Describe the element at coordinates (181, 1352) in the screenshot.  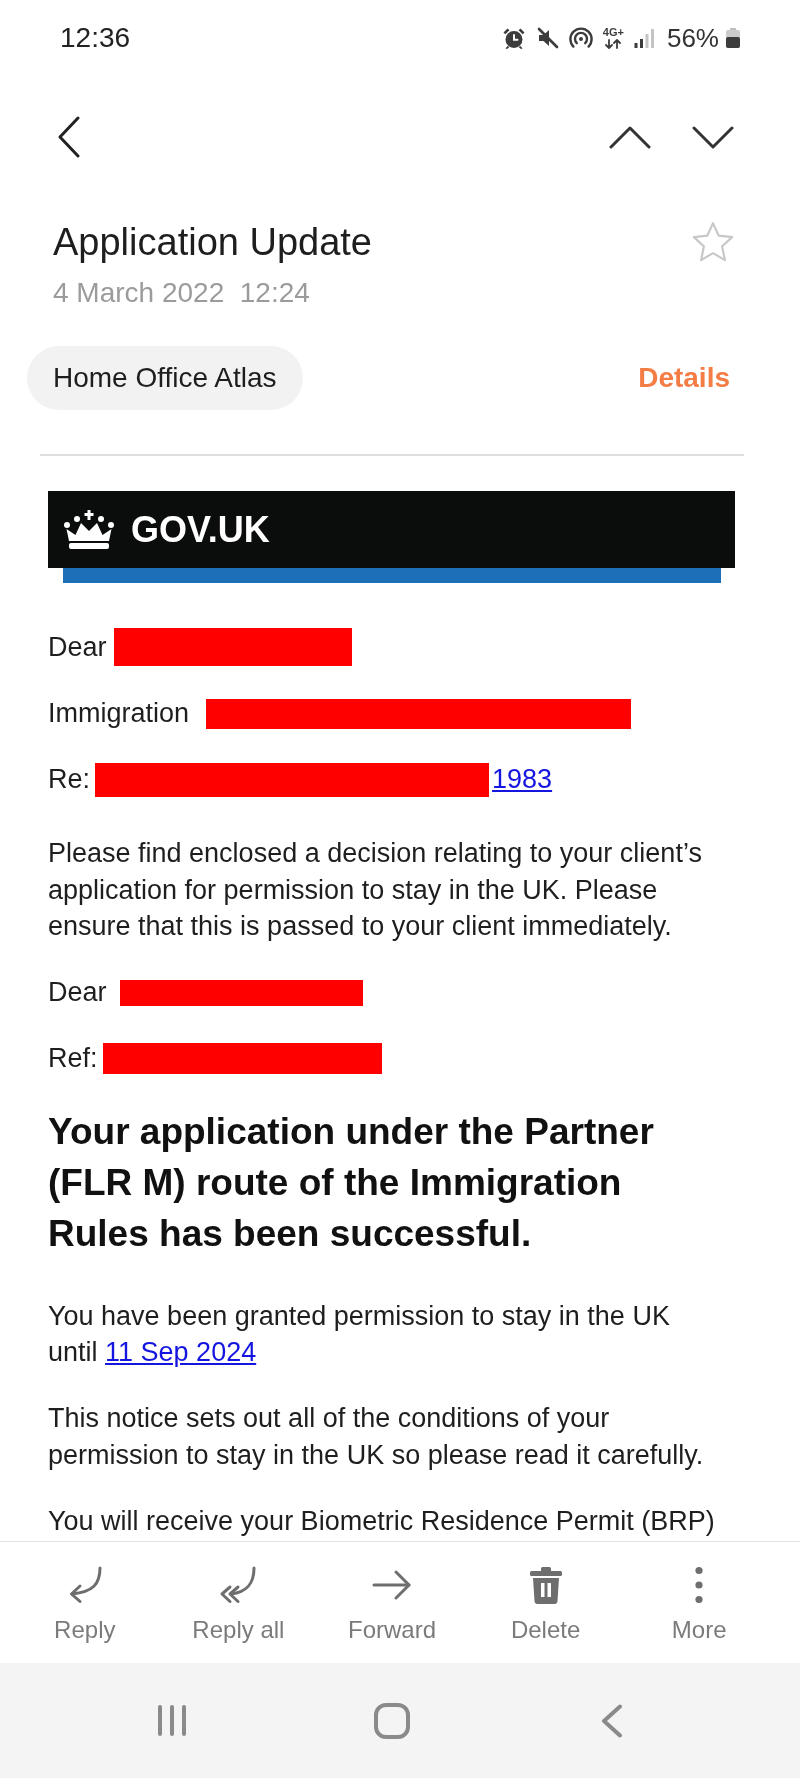
I see `date-link: 11 Sep 2024` at that location.